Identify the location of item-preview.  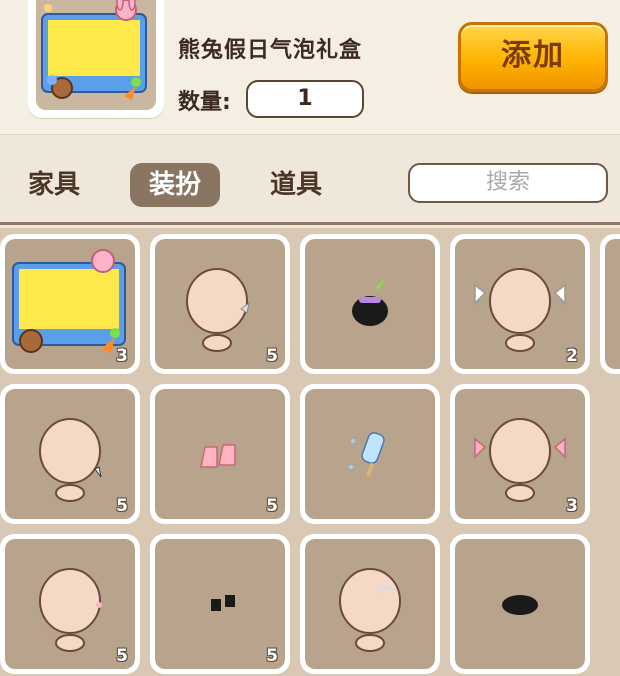
(96, 55).